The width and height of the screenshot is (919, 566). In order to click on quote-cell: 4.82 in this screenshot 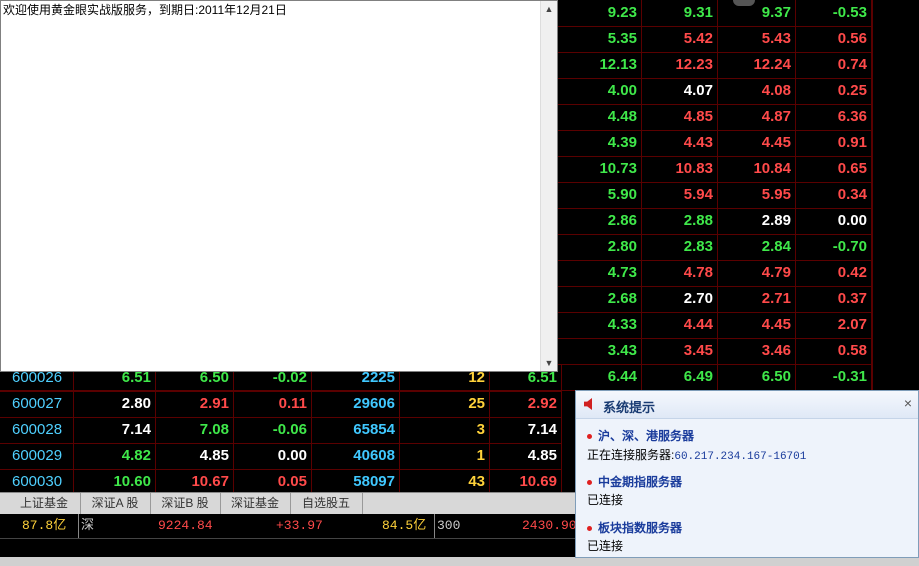, I will do `click(115, 456)`.